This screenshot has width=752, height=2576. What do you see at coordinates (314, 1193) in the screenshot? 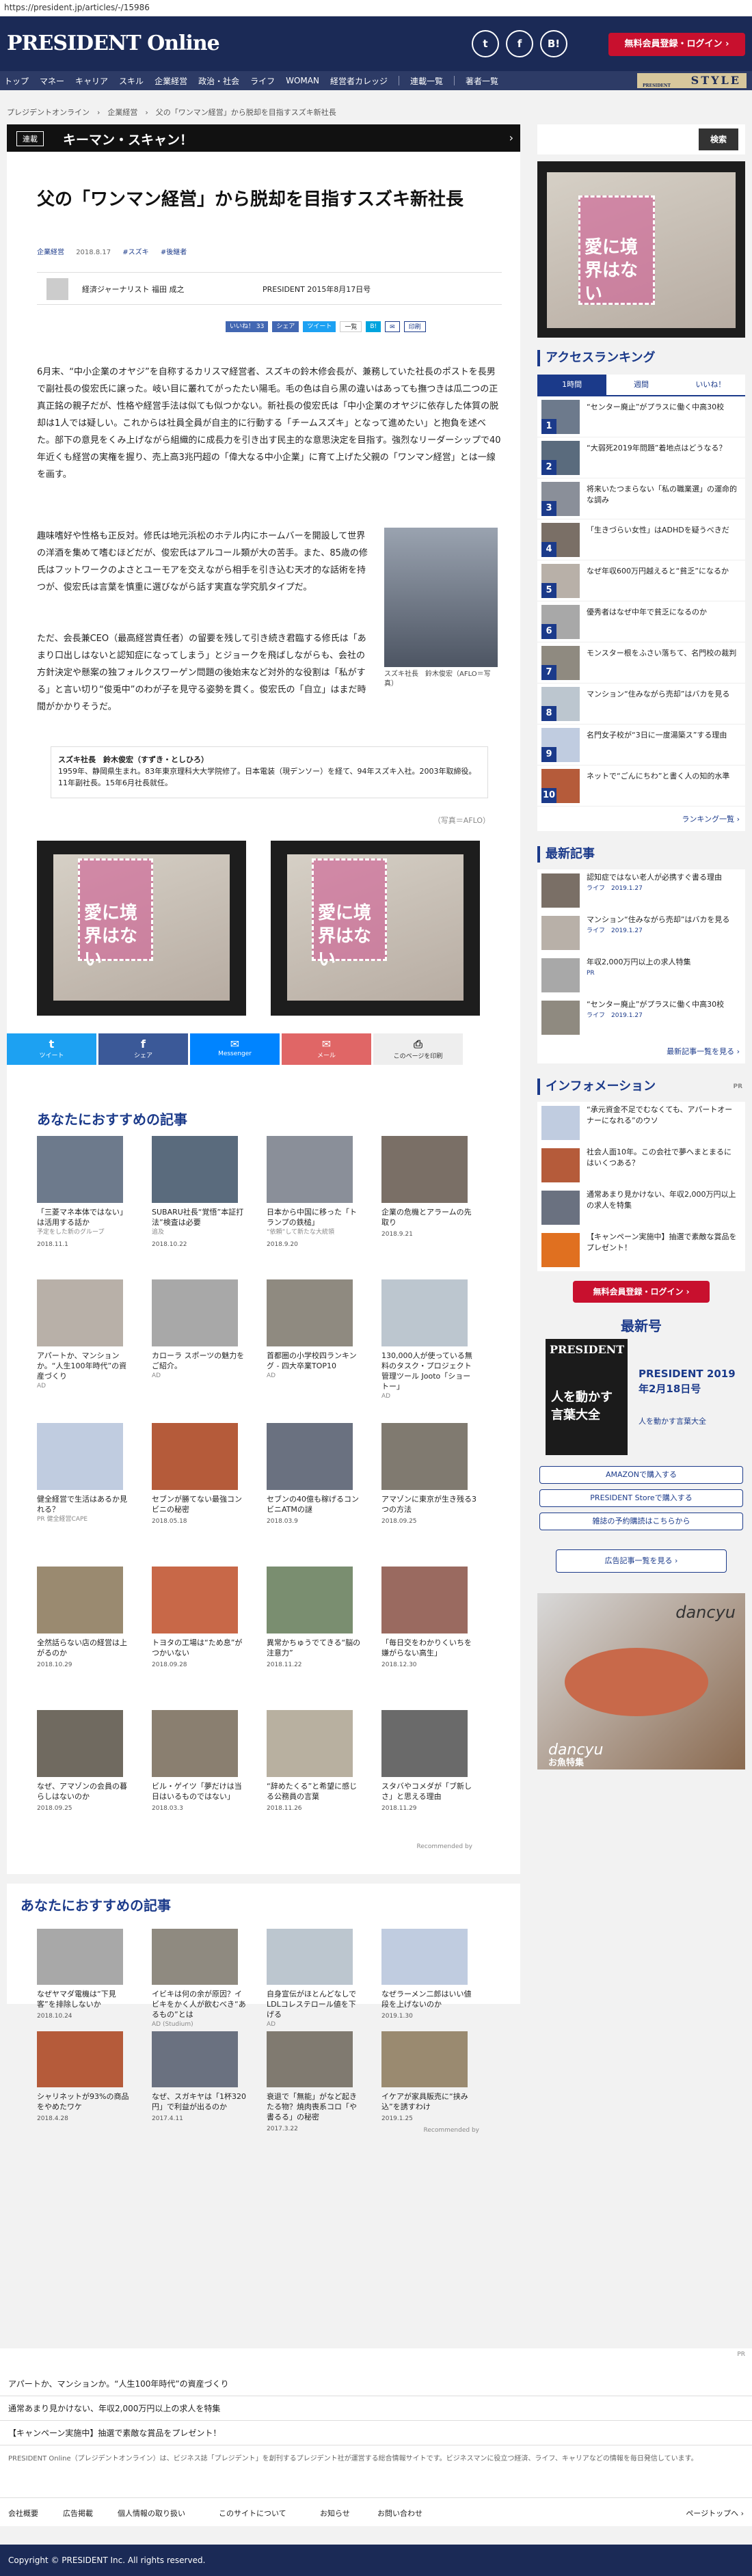
I see `recommend-card: 日本から中国に移った「トランプの鉄槌」 “依頼”して新たな大統領 2018.9.20` at bounding box center [314, 1193].